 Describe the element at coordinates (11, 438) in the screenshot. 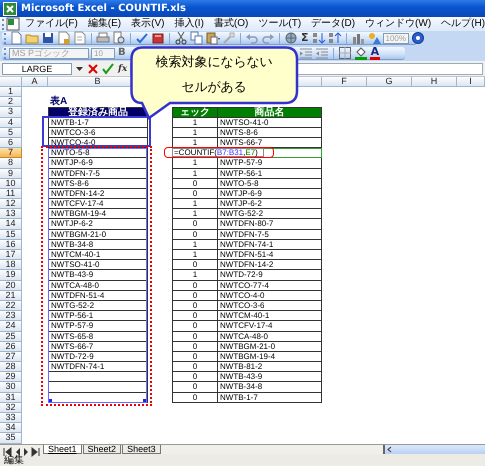

I see `row-header: 35` at that location.